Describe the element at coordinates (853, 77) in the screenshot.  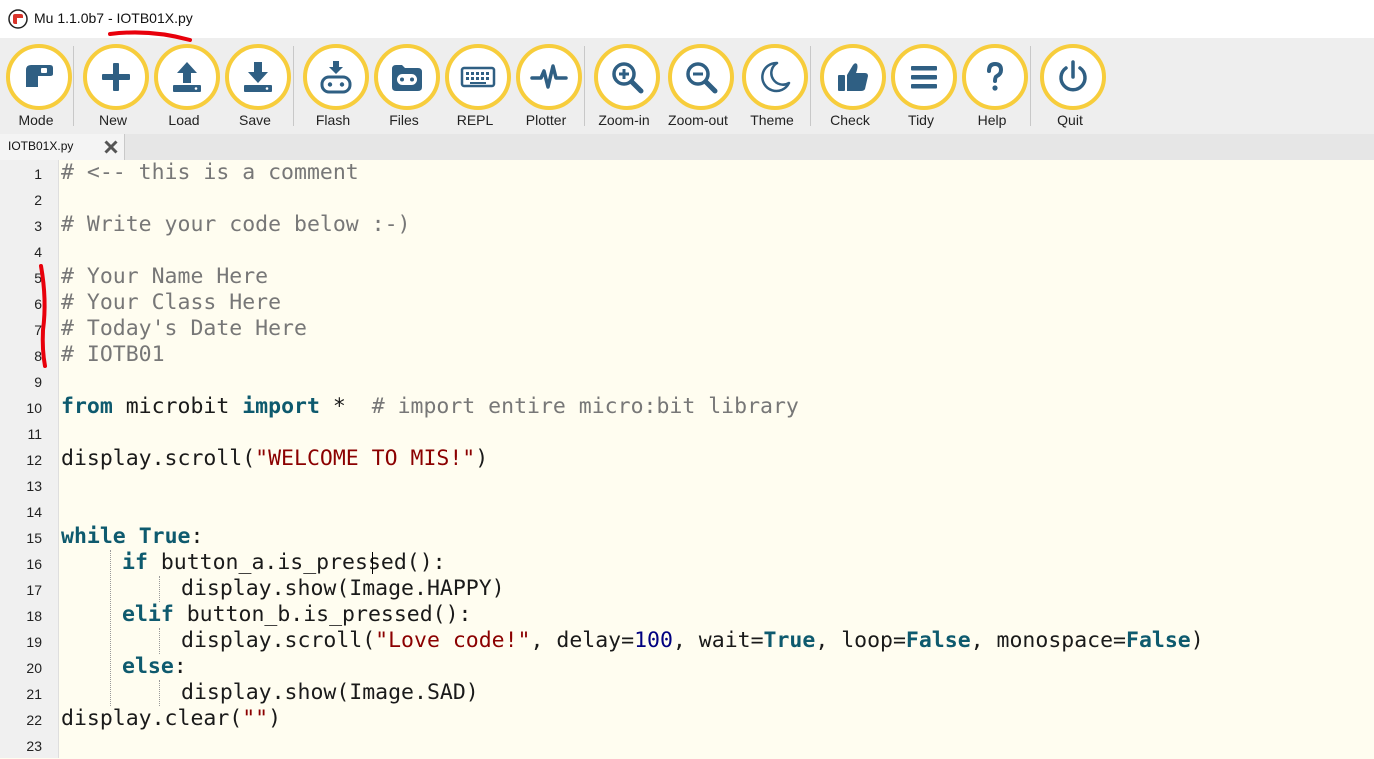
I see `thumbs-up-icon` at that location.